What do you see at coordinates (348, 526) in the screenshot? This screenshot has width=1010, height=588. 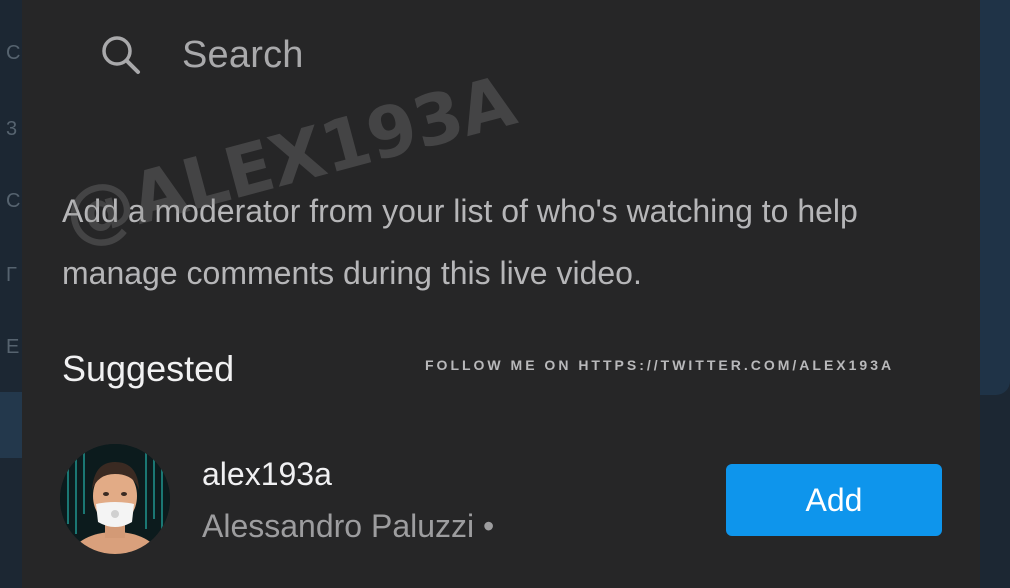 I see `user-full-name: Alessandro Paluzzi •` at bounding box center [348, 526].